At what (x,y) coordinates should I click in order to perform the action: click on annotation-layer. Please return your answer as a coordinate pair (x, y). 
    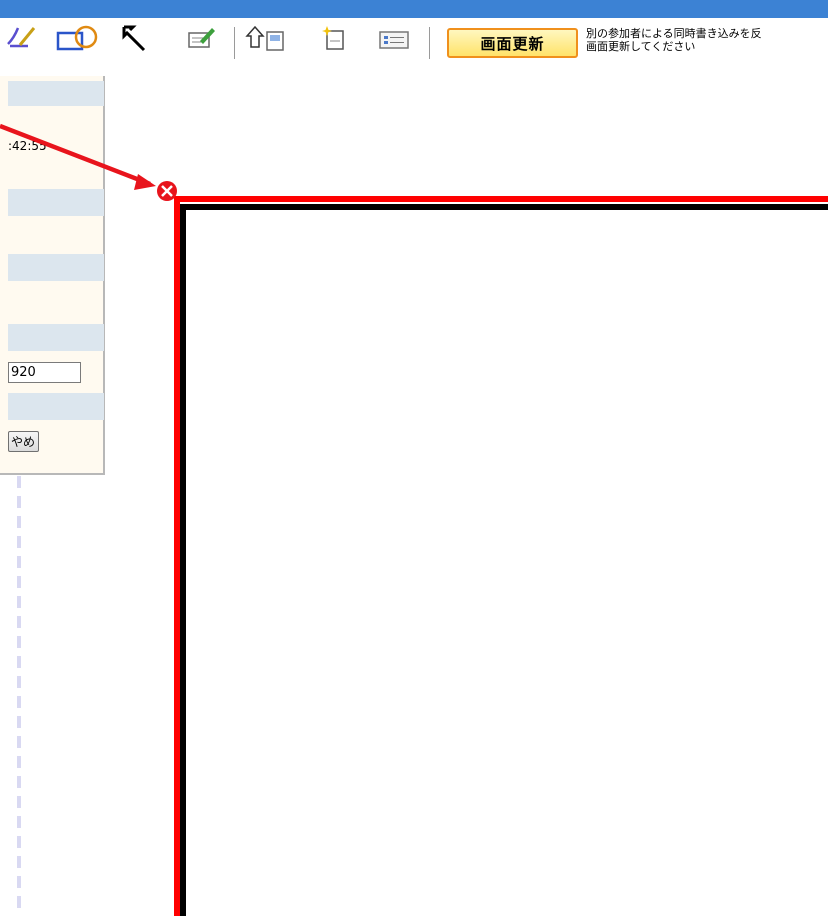
    Looking at the image, I should click on (88, 162).